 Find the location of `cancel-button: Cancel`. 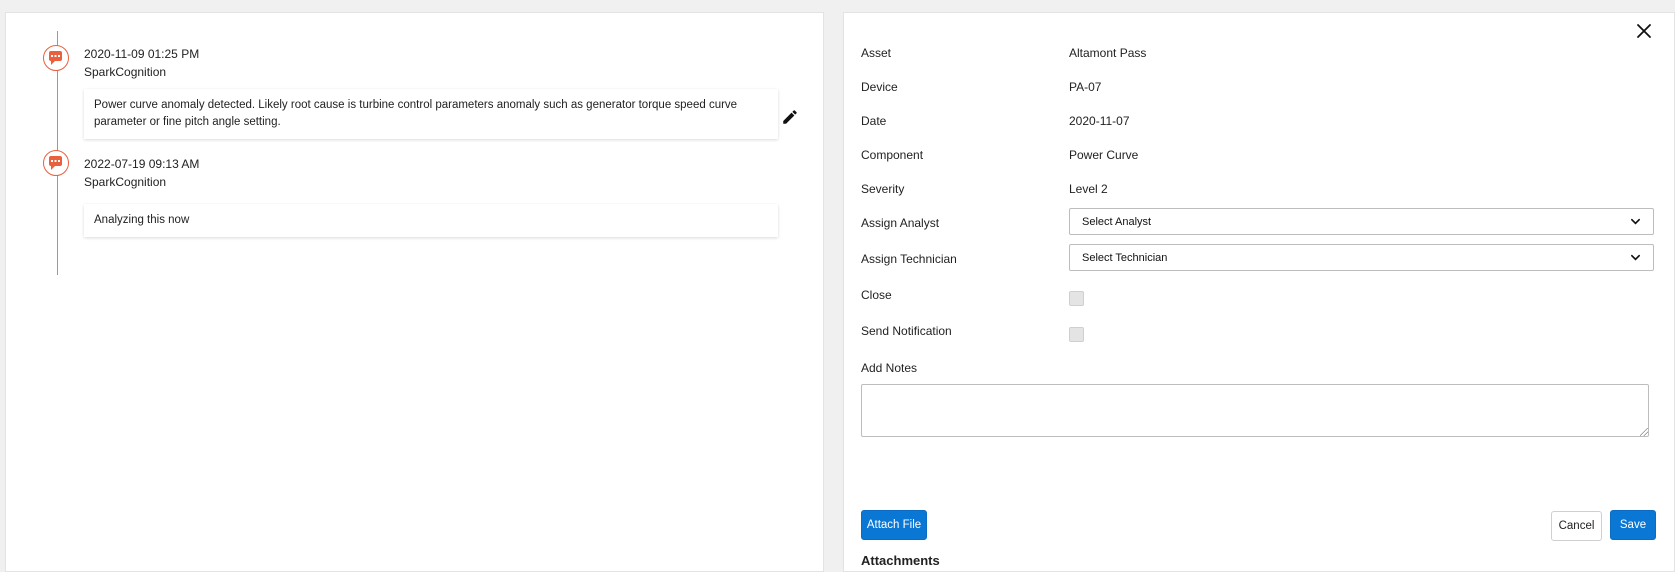

cancel-button: Cancel is located at coordinates (1576, 526).